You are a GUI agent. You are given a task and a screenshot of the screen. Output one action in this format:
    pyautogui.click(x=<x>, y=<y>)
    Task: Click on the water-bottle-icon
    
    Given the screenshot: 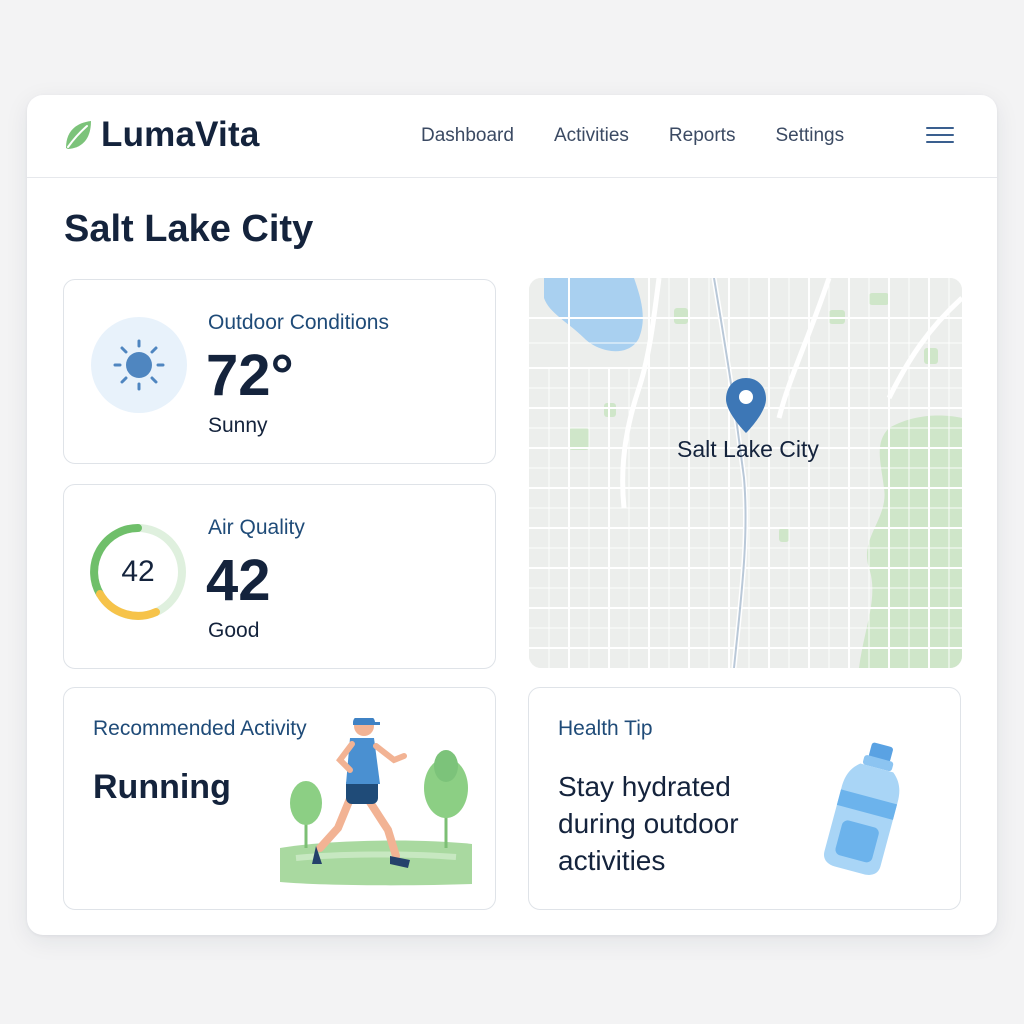 What is the action you would take?
    pyautogui.click(x=861, y=808)
    